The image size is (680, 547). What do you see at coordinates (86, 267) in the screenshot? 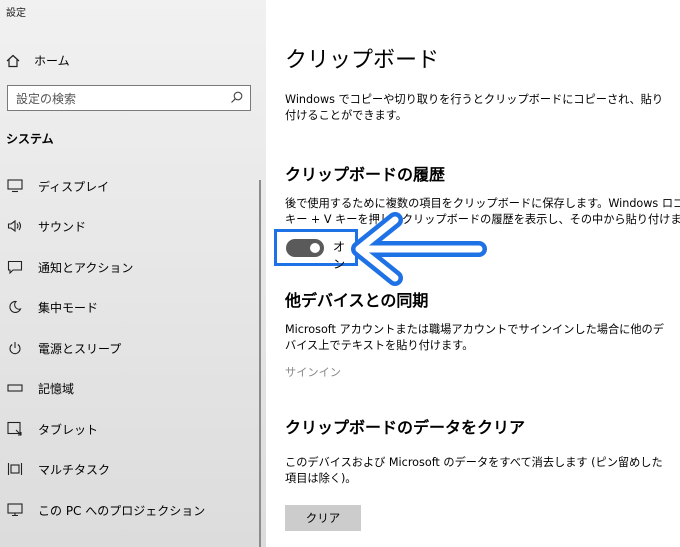
I see `sidebar-item-label: 通知とアクション` at bounding box center [86, 267].